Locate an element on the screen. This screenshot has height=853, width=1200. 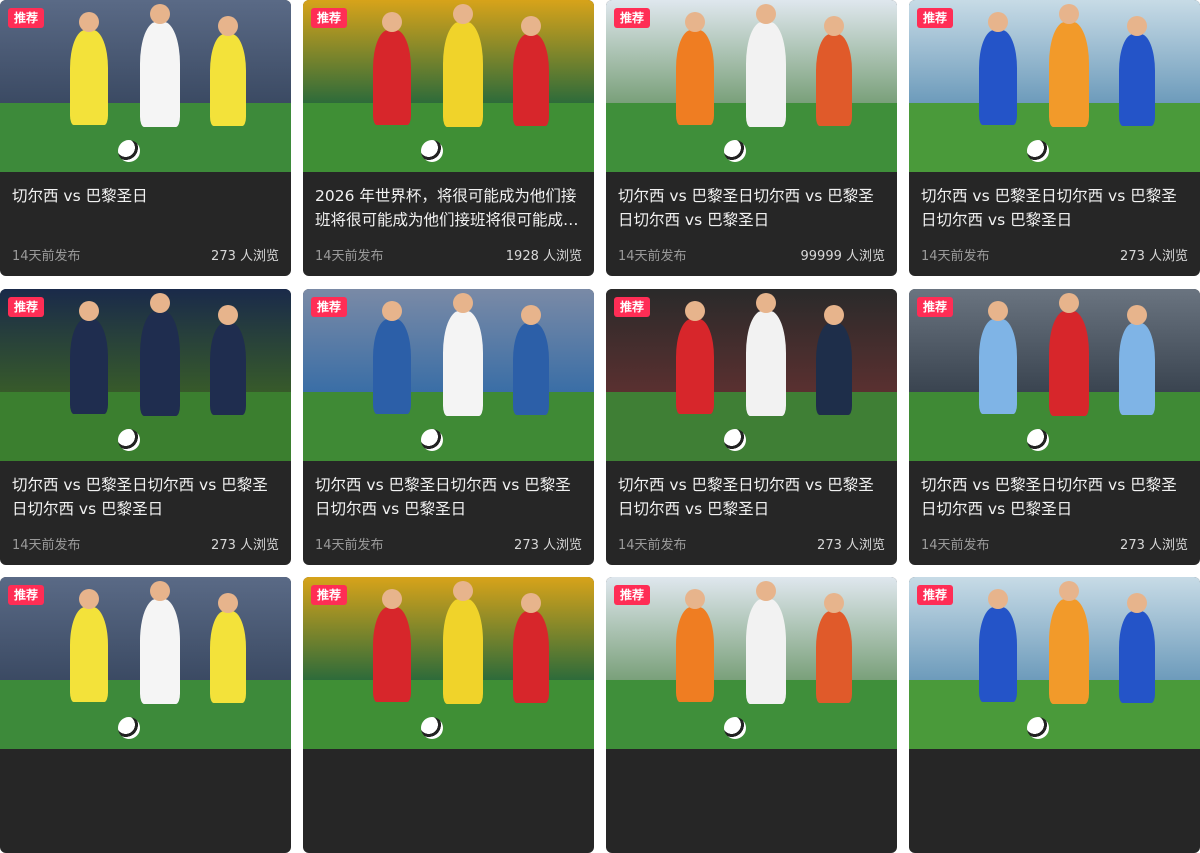
view-count: 1928 人浏览 is located at coordinates (543, 256).